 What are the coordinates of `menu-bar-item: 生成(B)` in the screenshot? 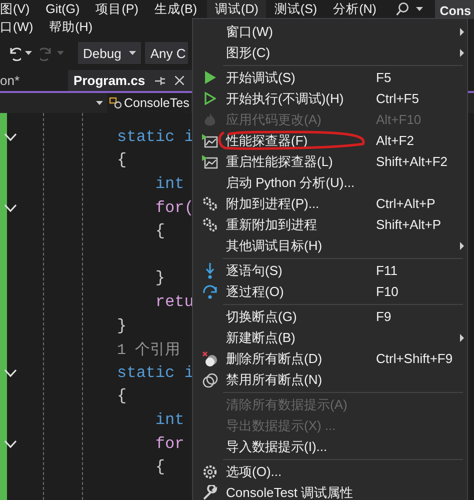 It's located at (176, 9).